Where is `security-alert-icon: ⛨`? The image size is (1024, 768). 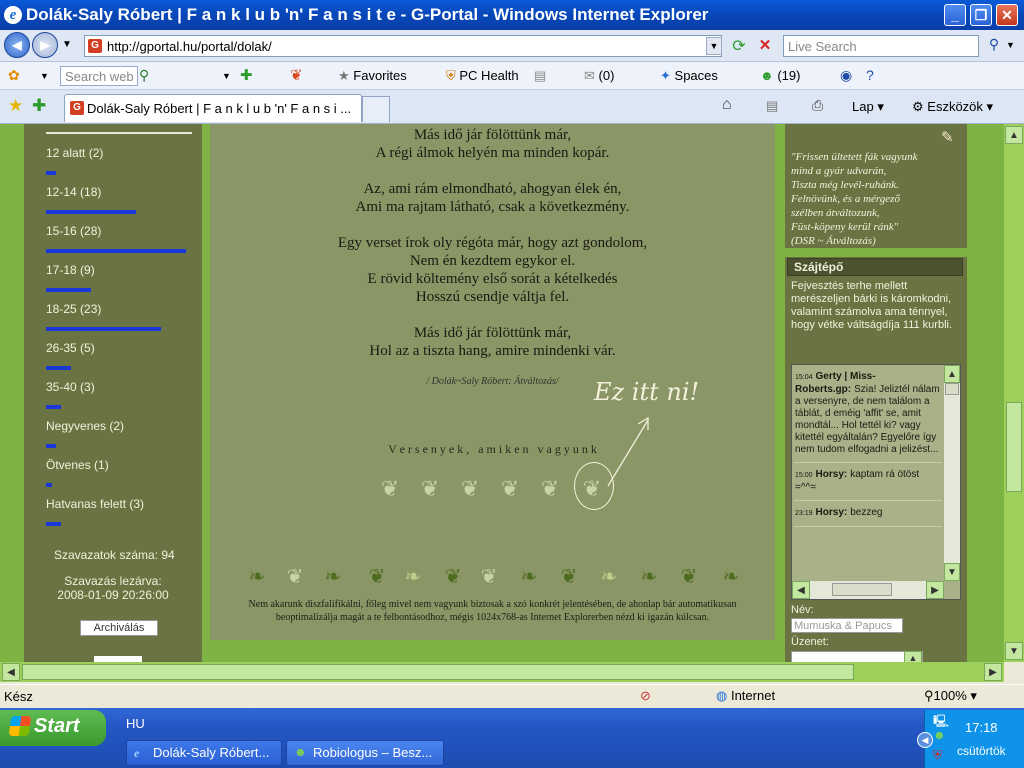 security-alert-icon: ⛨ is located at coordinates (937, 755).